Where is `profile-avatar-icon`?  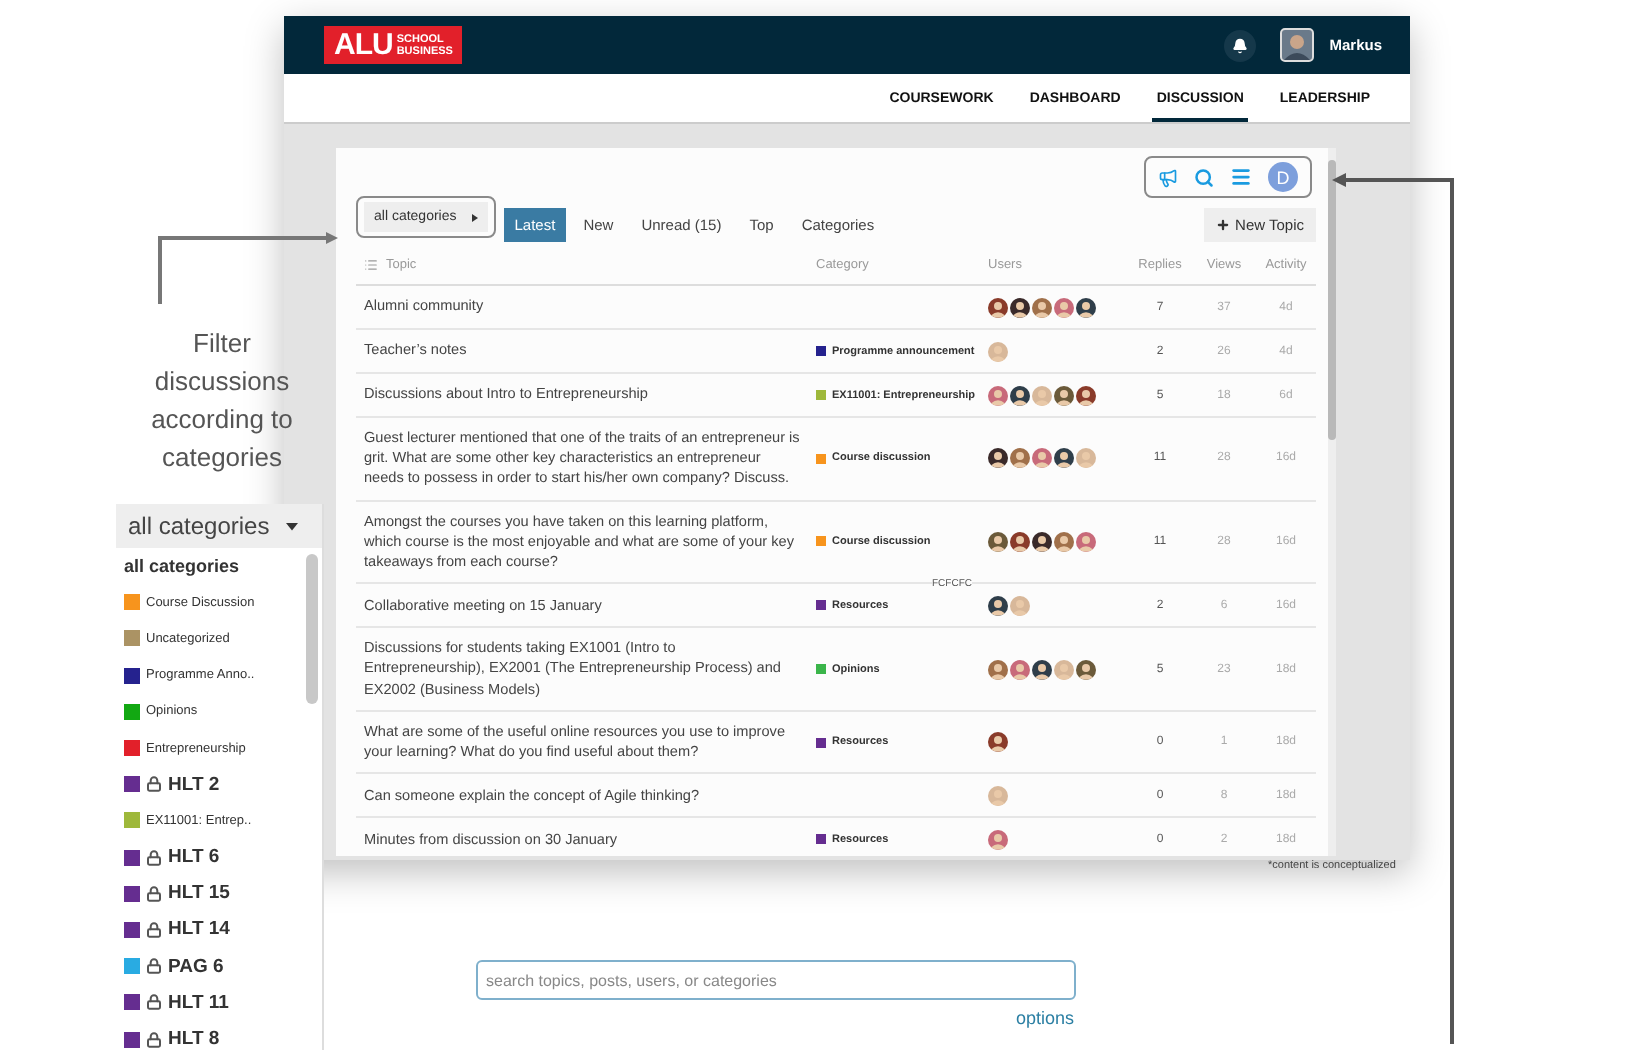
profile-avatar-icon is located at coordinates (1296, 45).